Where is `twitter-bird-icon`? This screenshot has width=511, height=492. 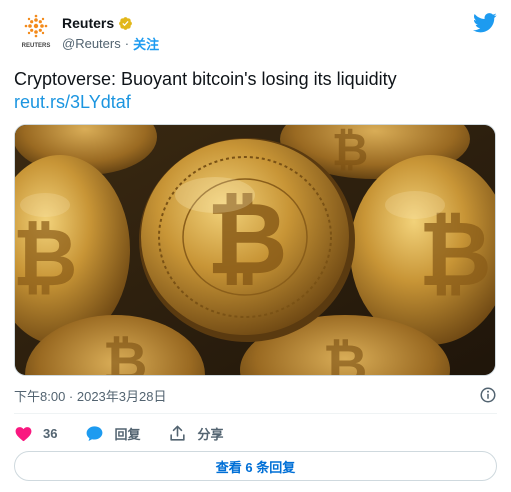 twitter-bird-icon is located at coordinates (485, 23).